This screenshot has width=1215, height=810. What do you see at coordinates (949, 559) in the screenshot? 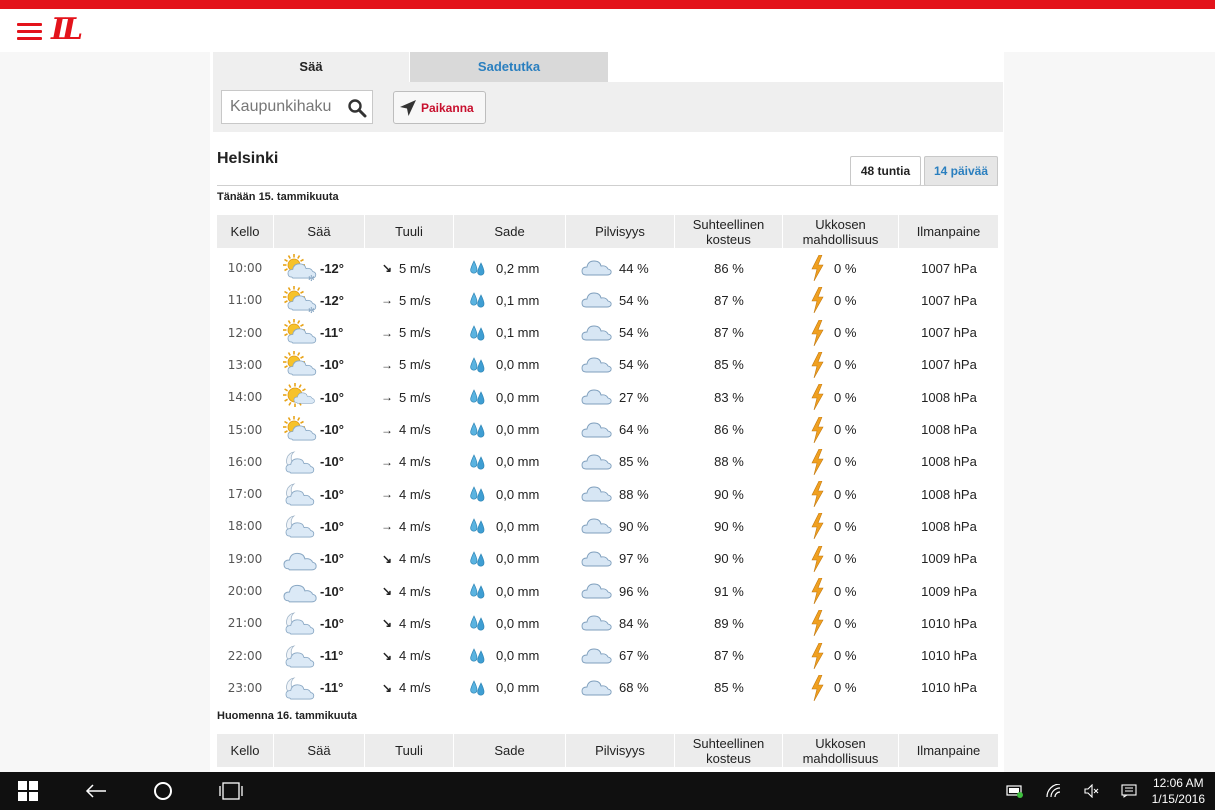
I see `row-pressure: 1009 hPa` at bounding box center [949, 559].